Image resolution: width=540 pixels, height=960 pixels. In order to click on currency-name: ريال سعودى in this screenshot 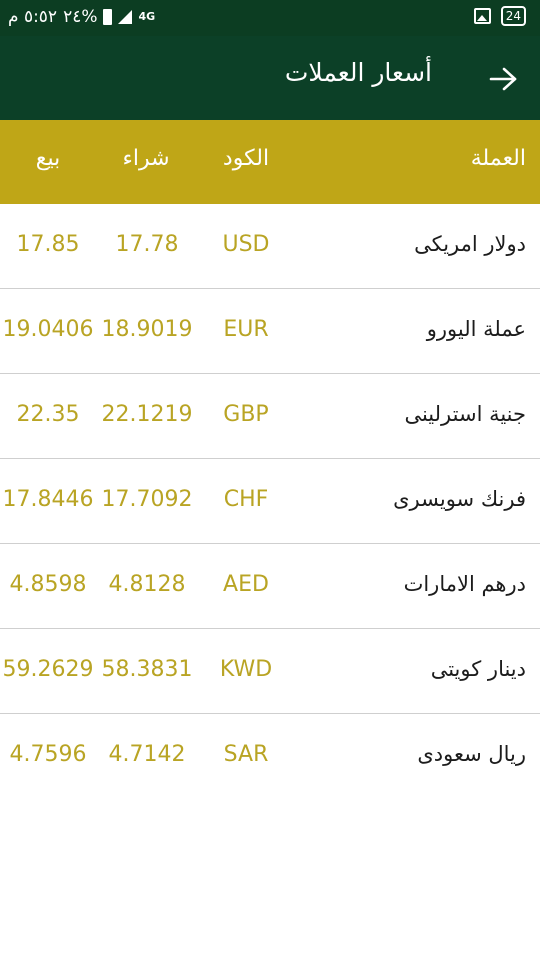, I will do `click(471, 754)`.